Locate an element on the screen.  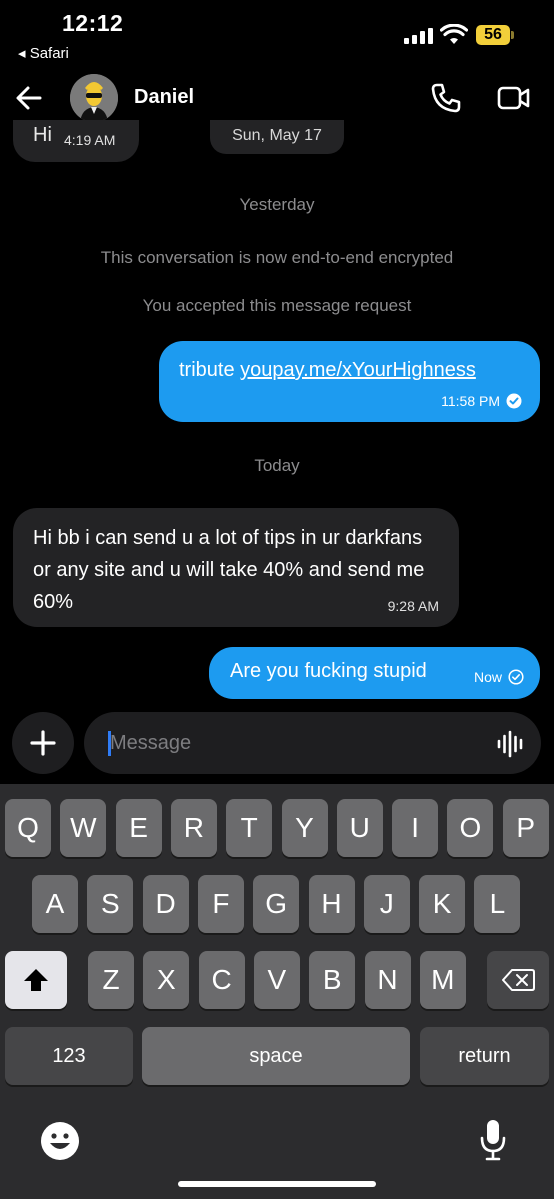
key-b: B is located at coordinates (332, 980).